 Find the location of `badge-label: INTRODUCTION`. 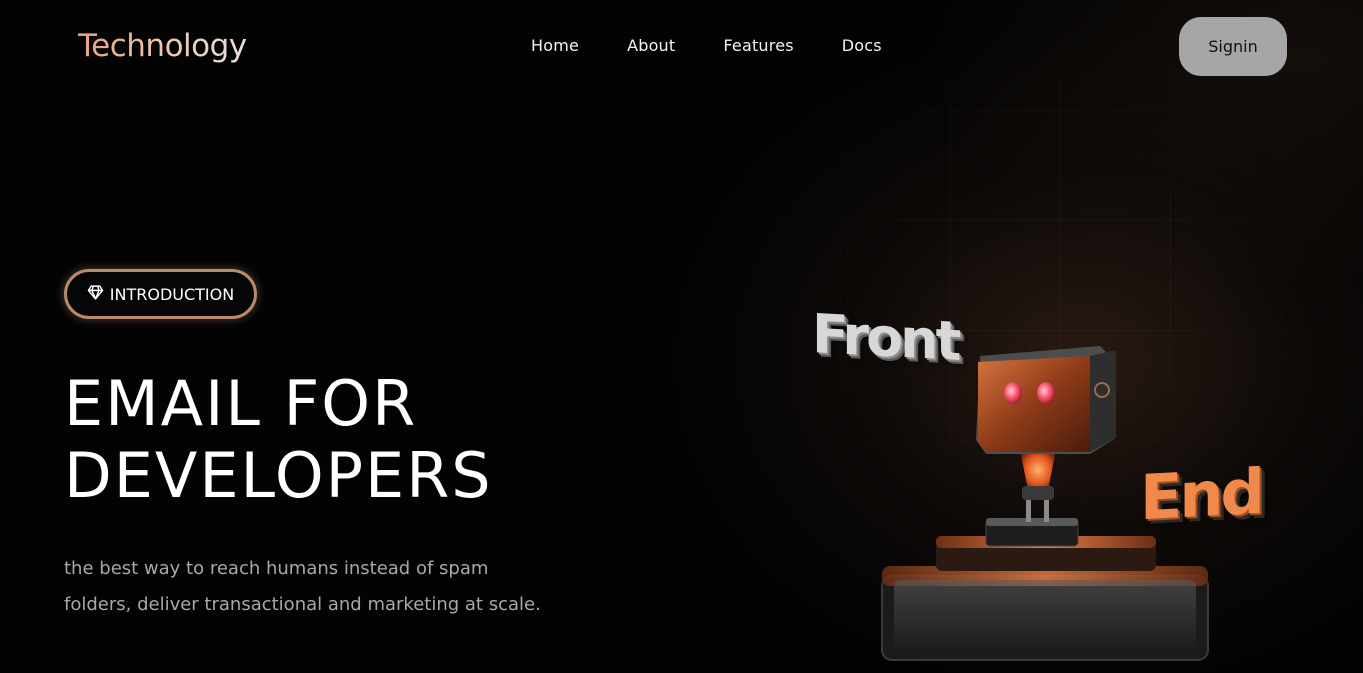

badge-label: INTRODUCTION is located at coordinates (172, 294).